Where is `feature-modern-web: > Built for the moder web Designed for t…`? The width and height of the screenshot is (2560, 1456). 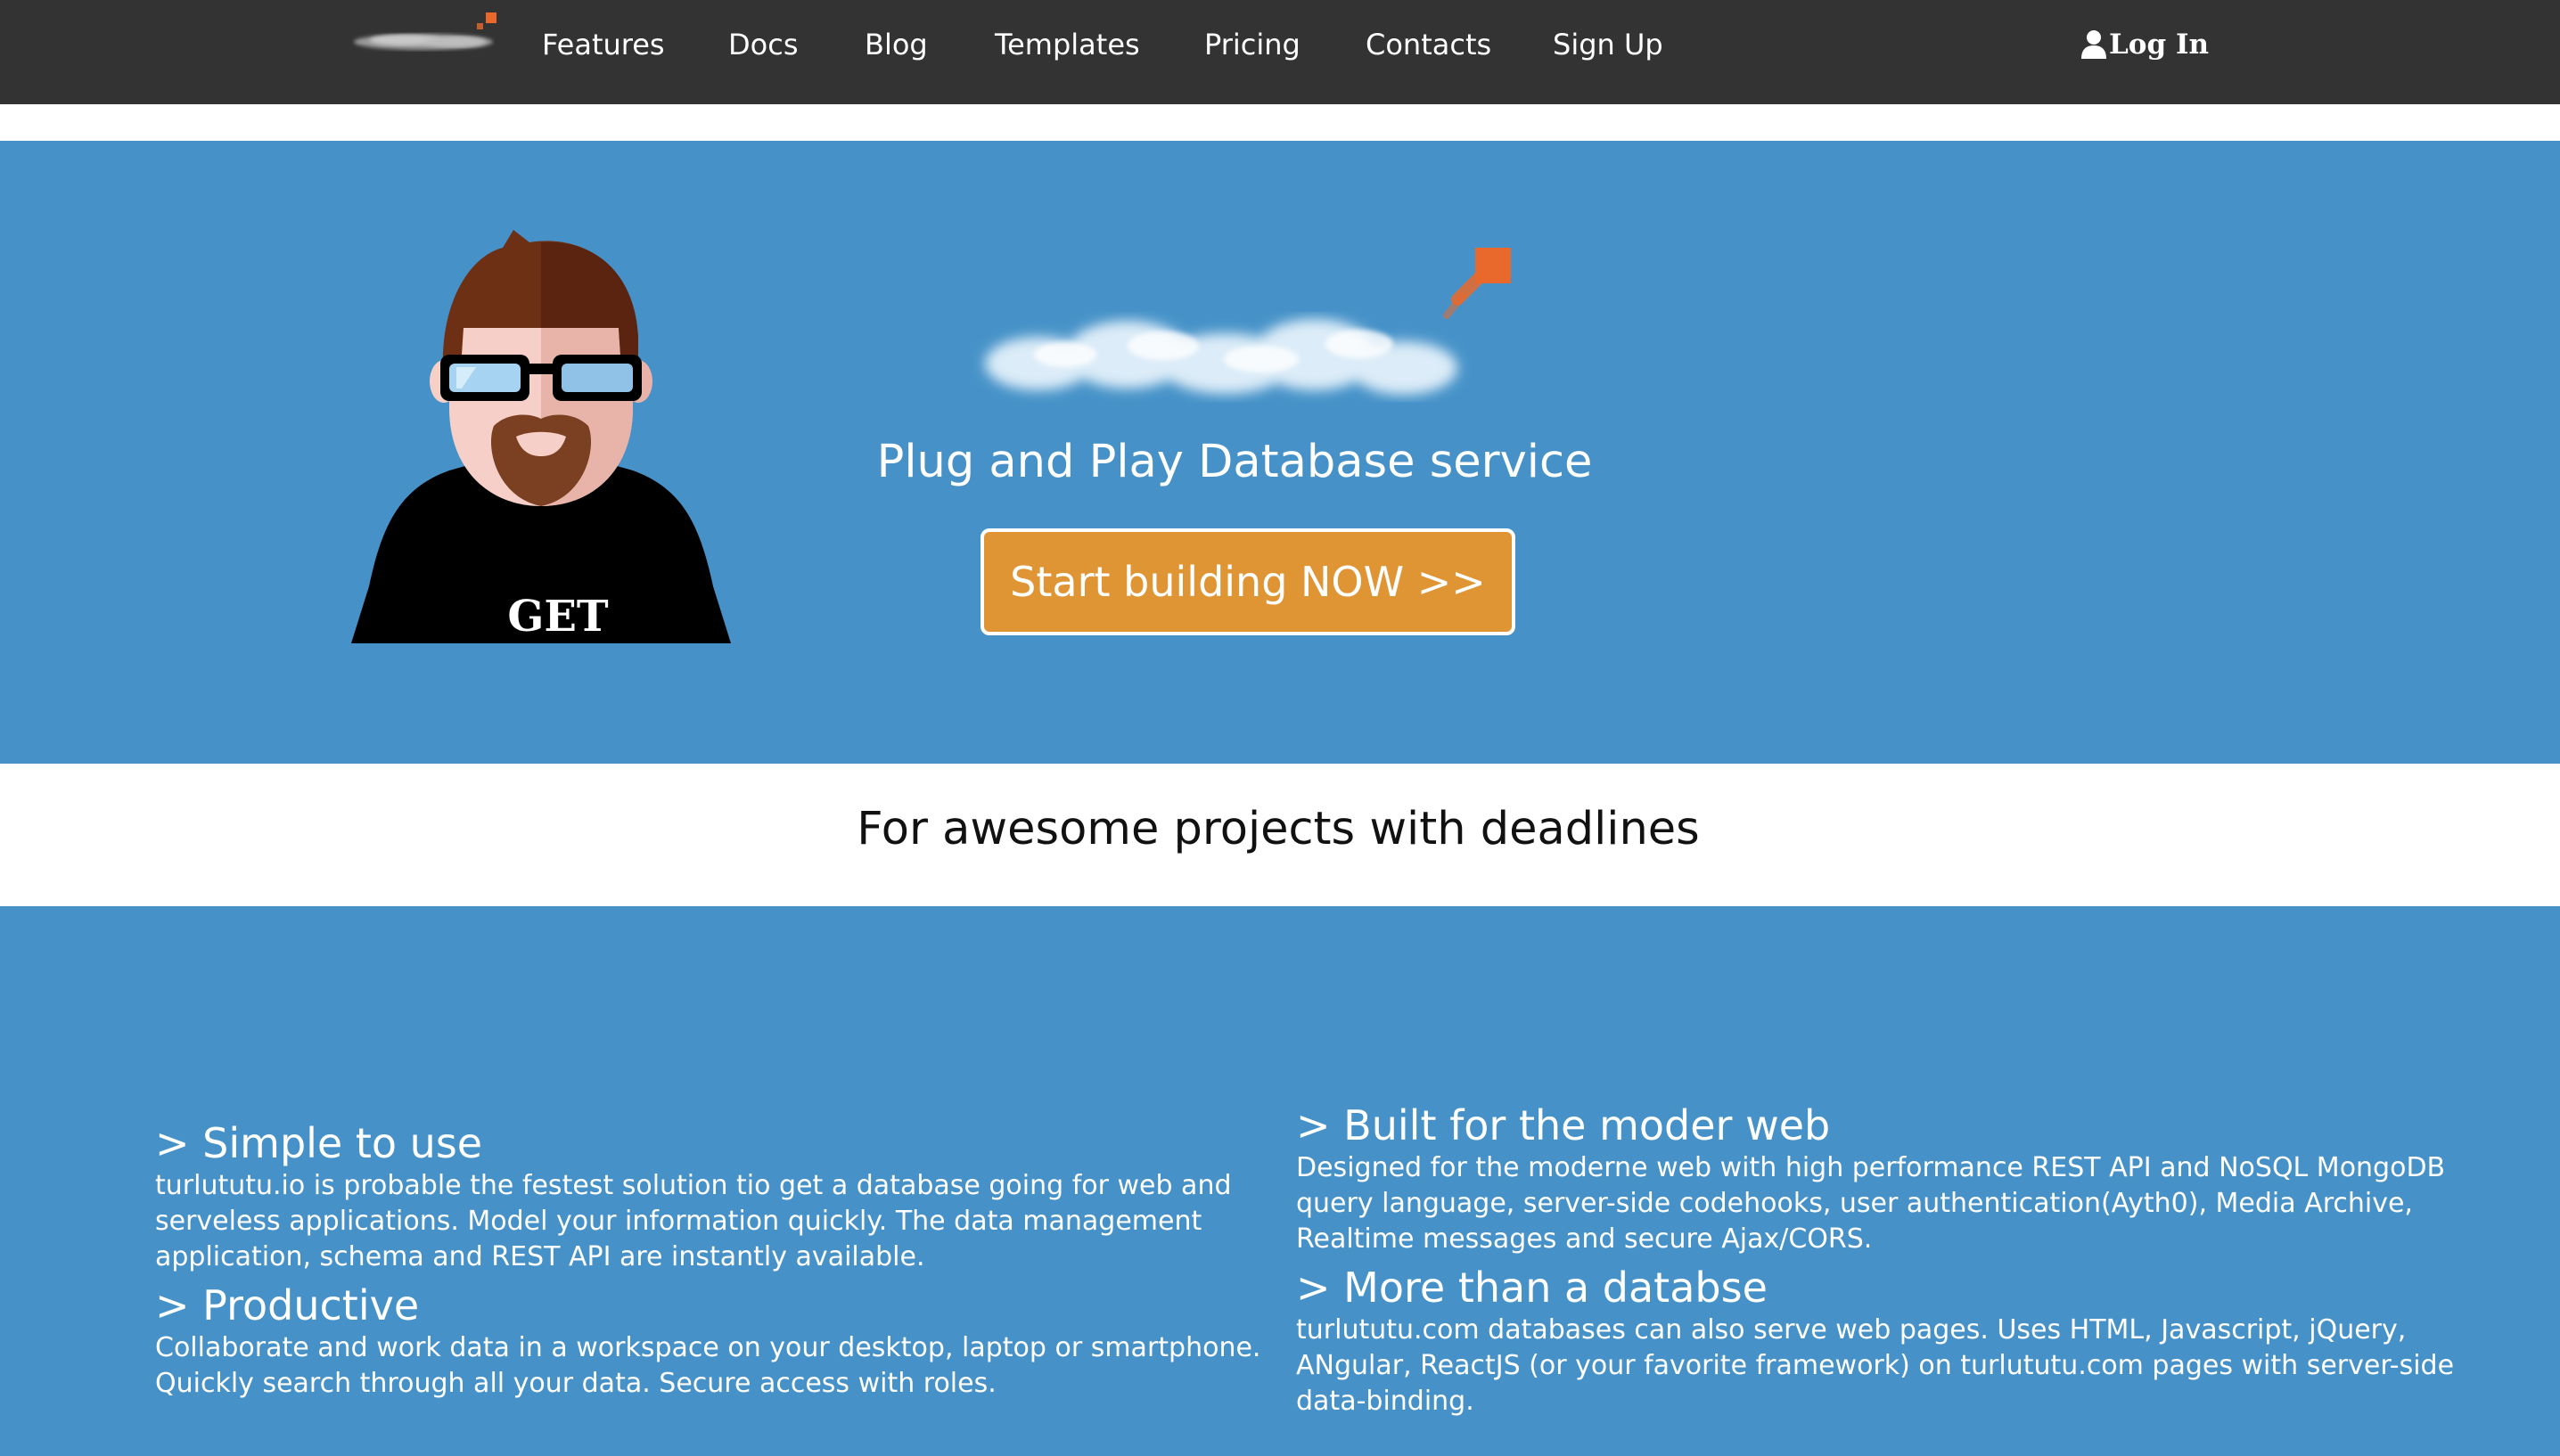
feature-modern-web: > Built for the moder web Designed for t… is located at coordinates (1875, 1178).